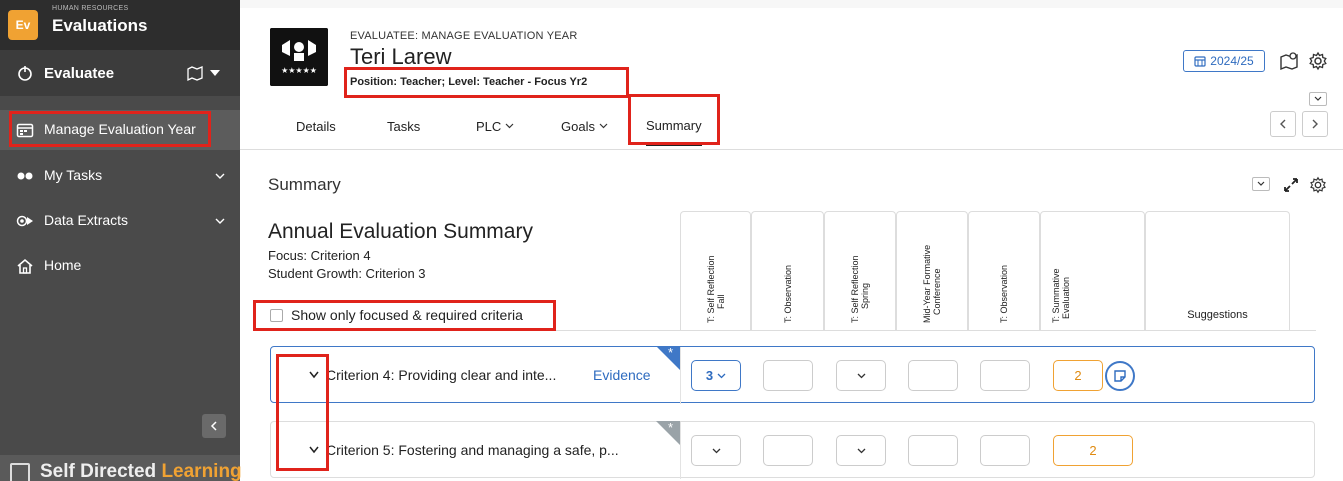  What do you see at coordinates (25, 266) in the screenshot?
I see `home-icon` at bounding box center [25, 266].